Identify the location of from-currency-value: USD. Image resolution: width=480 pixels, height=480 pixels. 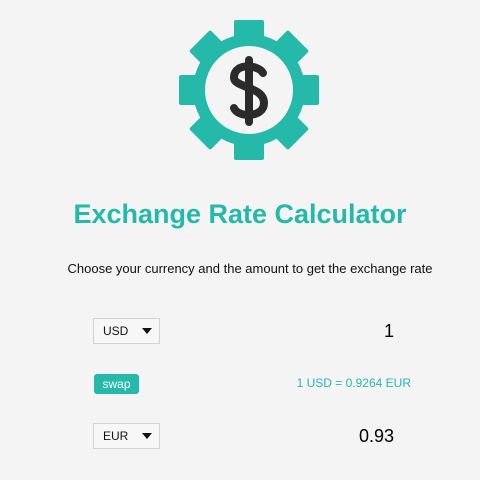
(116, 331).